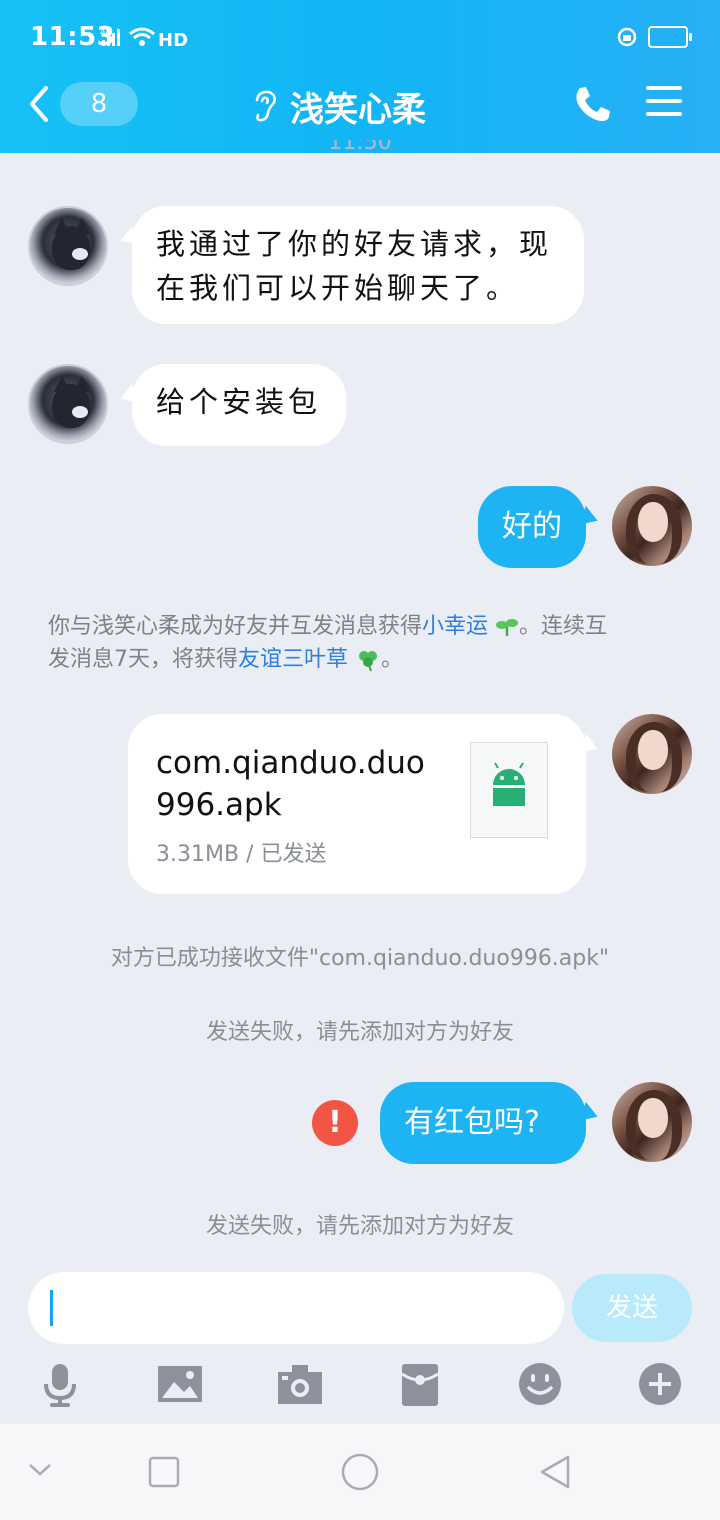 The image size is (720, 1520). What do you see at coordinates (60, 1384) in the screenshot?
I see `microphone-icon` at bounding box center [60, 1384].